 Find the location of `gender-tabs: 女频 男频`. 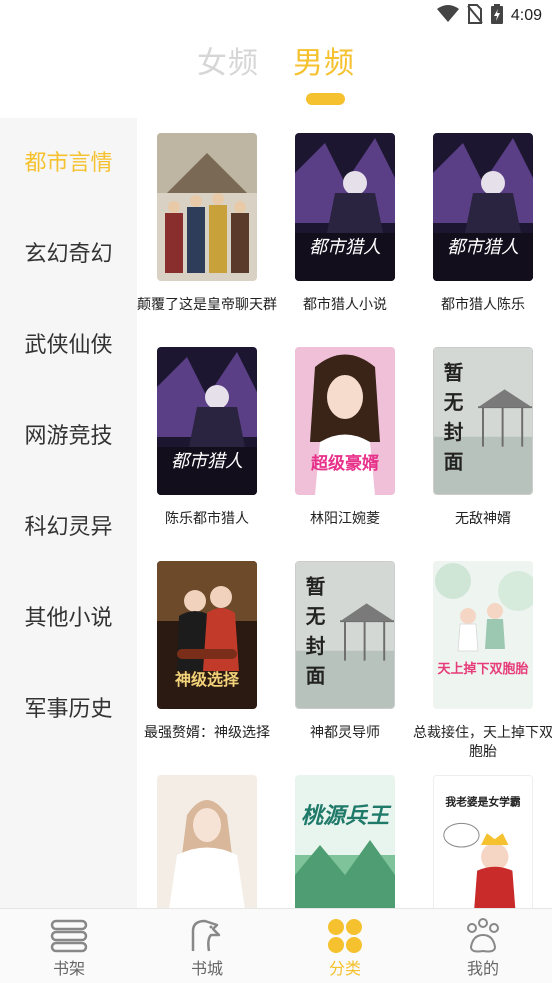

gender-tabs: 女频 男频 is located at coordinates (276, 73).